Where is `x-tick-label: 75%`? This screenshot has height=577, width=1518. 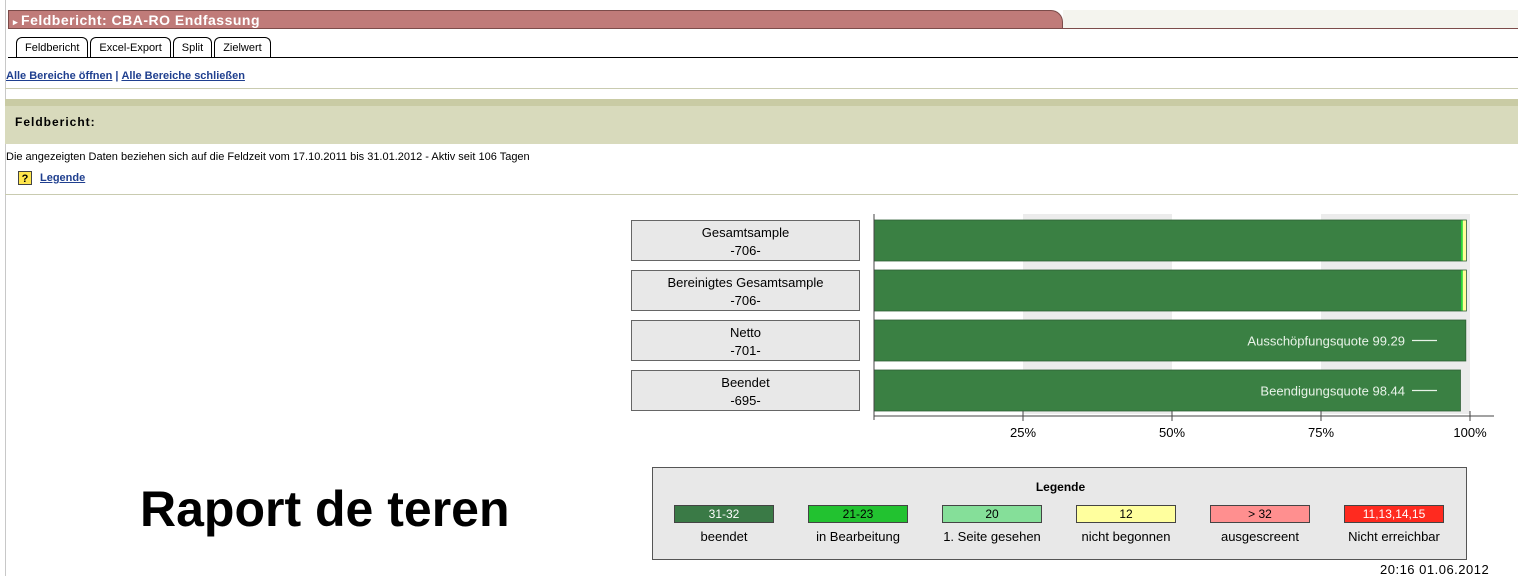 x-tick-label: 75% is located at coordinates (1321, 432).